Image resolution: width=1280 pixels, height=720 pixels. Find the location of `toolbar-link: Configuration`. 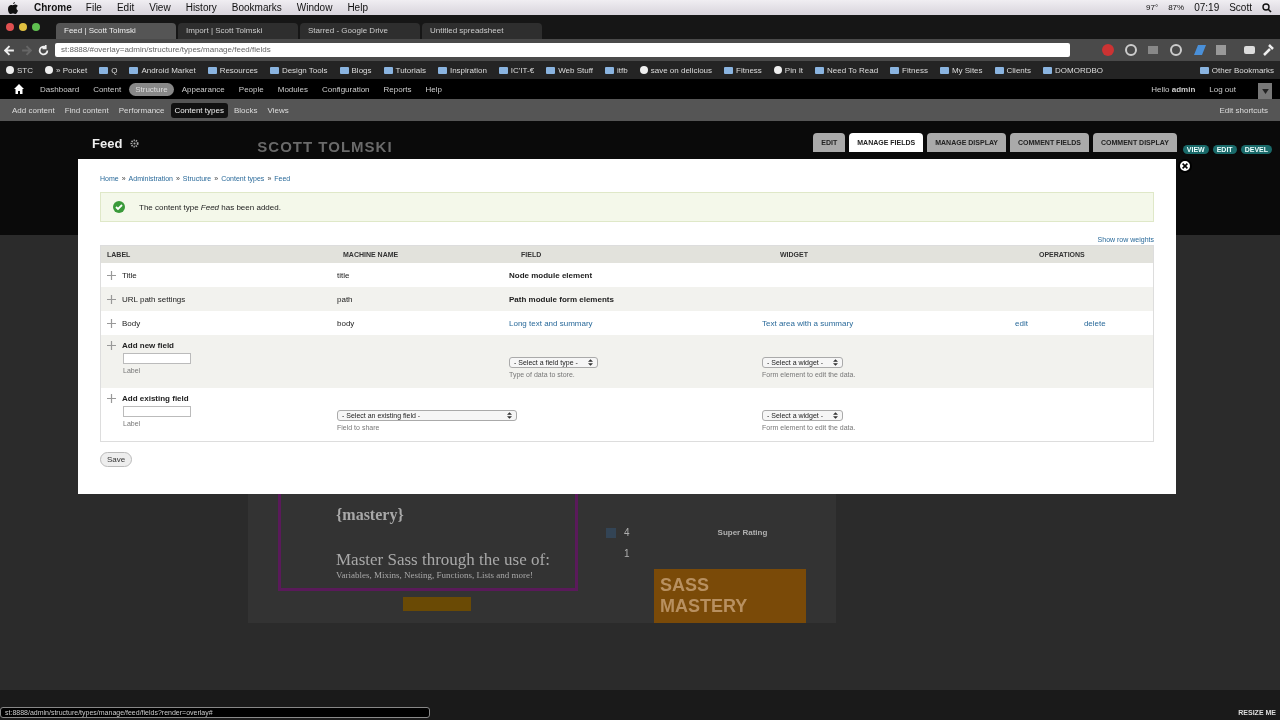

toolbar-link: Configuration is located at coordinates (345, 89).